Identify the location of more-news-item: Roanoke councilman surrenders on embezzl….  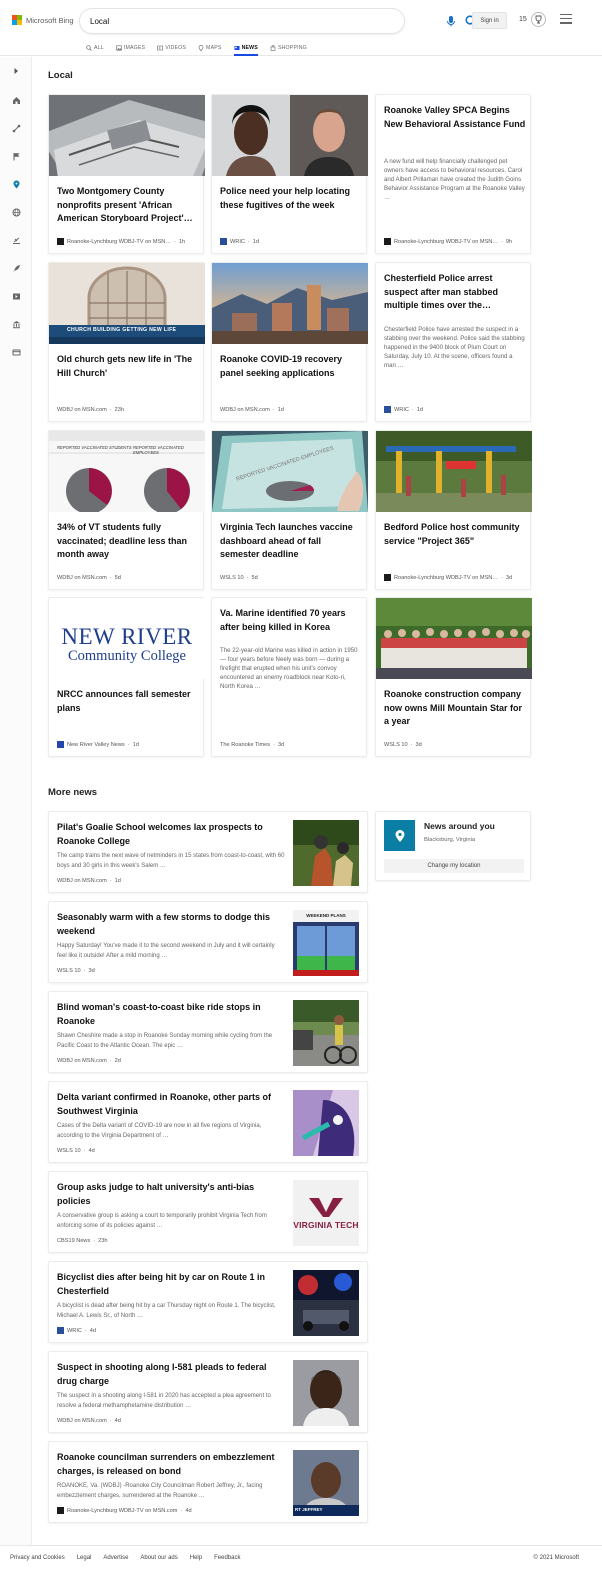
(208, 1482).